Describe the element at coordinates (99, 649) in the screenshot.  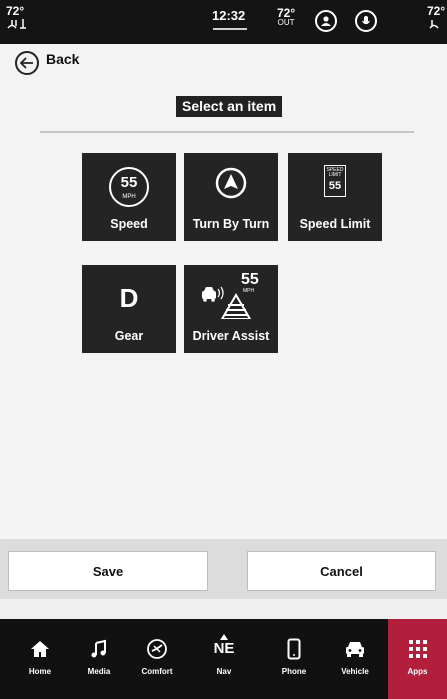
I see `music-note-icon` at that location.